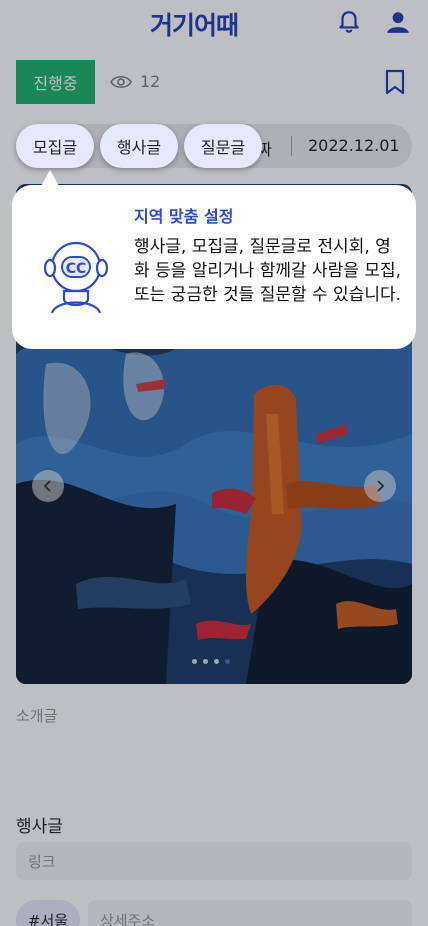  I want to click on region-tag: #서울, so click(48, 913).